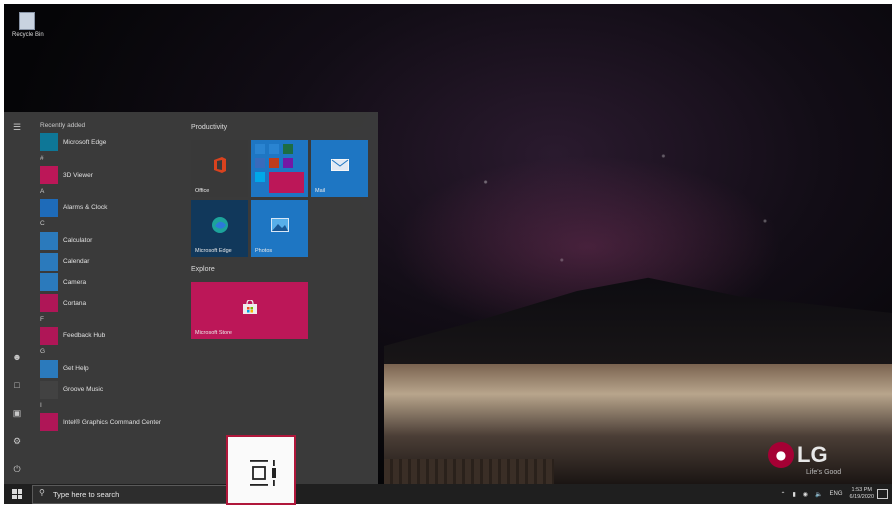 The width and height of the screenshot is (896, 506). I want to click on tile-office: Office, so click(219, 168).